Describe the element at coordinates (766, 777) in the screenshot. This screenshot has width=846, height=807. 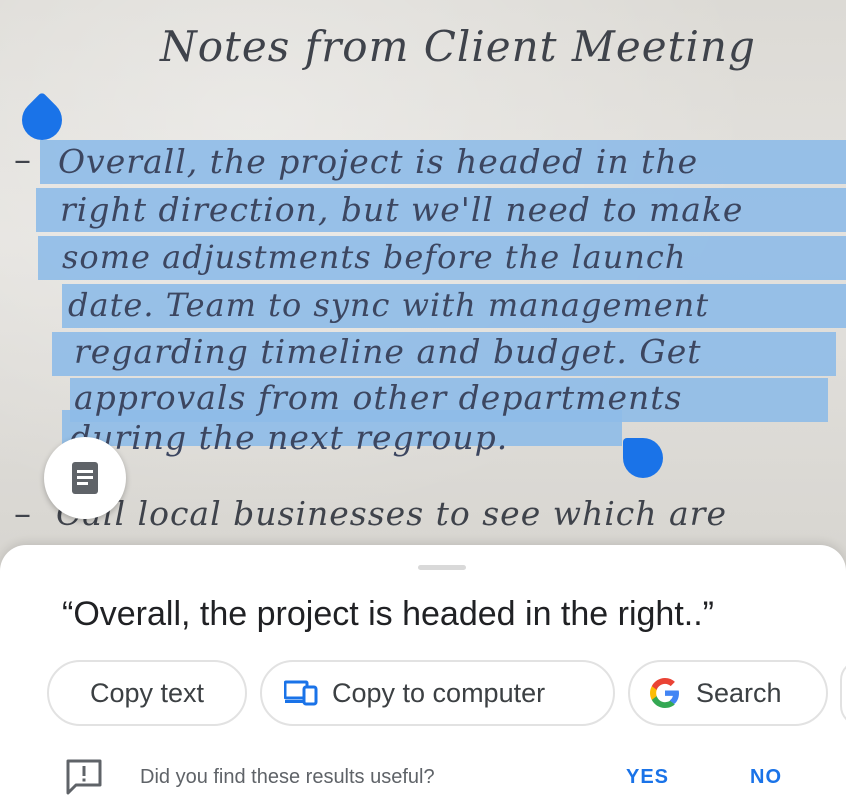
I see `feedback-no-button: NO` at that location.